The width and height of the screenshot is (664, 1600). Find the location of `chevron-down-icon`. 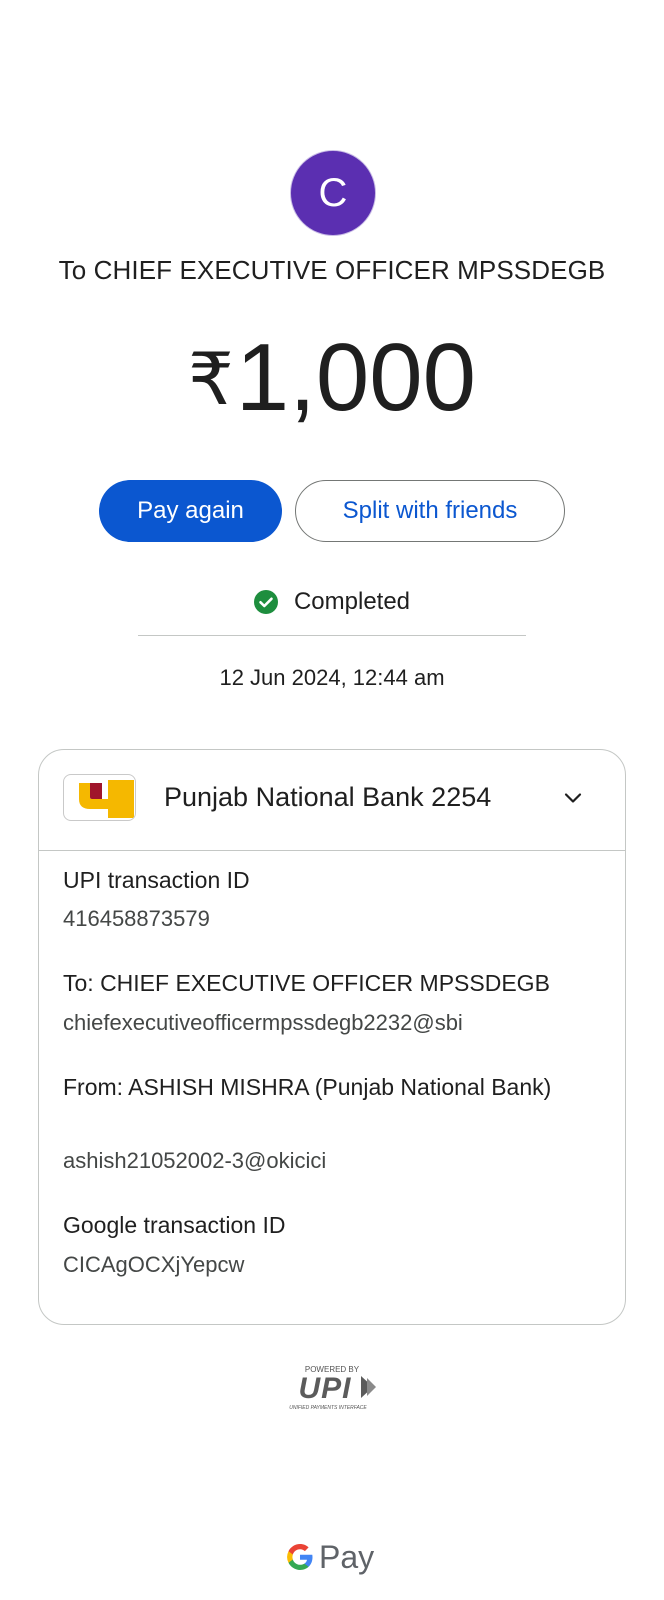

chevron-down-icon is located at coordinates (573, 798).